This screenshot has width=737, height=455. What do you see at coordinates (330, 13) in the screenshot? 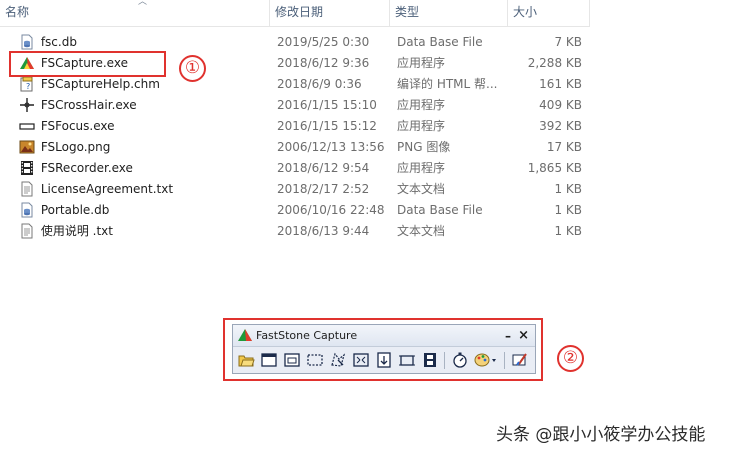
I see `column-header-date: 修改日期` at bounding box center [330, 13].